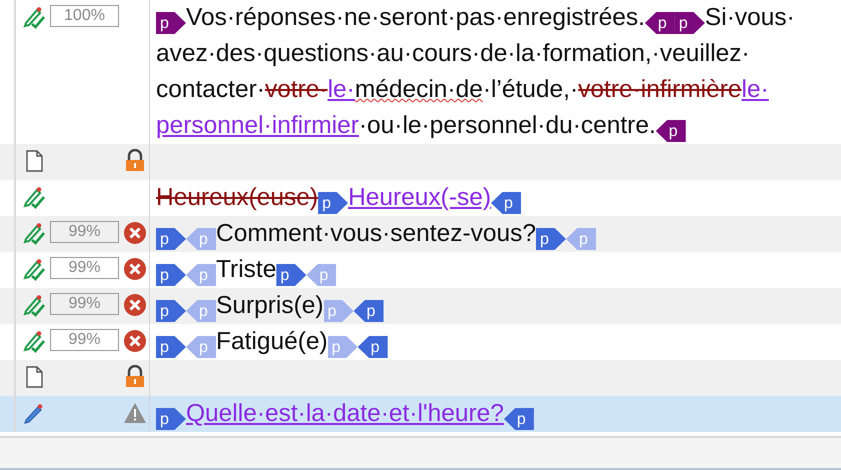 Image resolution: width=841 pixels, height=470 pixels. What do you see at coordinates (84, 16) in the screenshot?
I see `match-percentage: 100%` at bounding box center [84, 16].